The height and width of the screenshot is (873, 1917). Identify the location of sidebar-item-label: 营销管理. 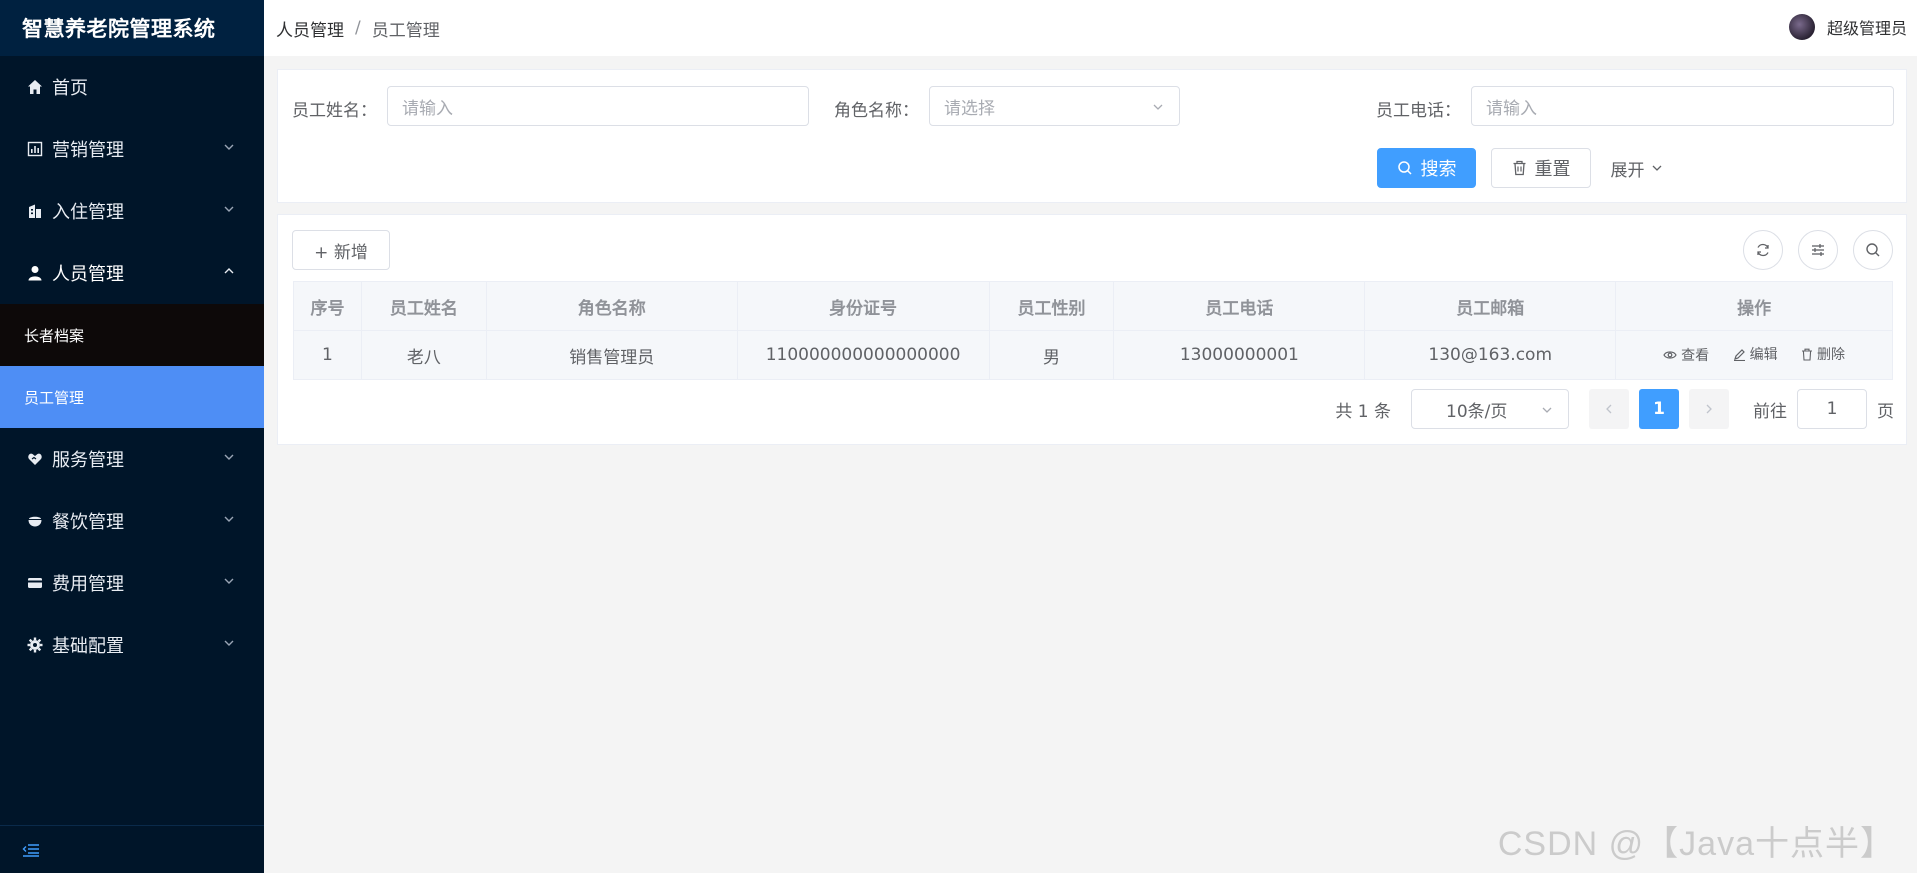
(88, 150).